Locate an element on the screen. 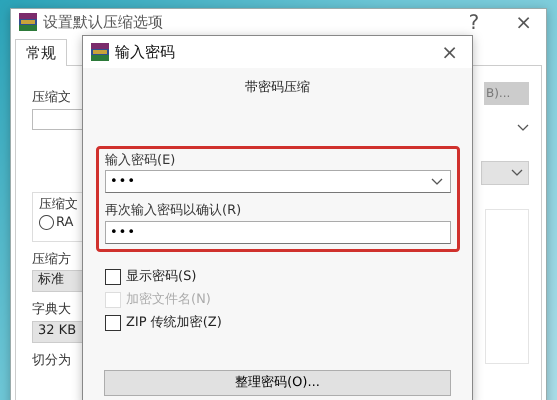  field-label: 字典大 is located at coordinates (52, 310).